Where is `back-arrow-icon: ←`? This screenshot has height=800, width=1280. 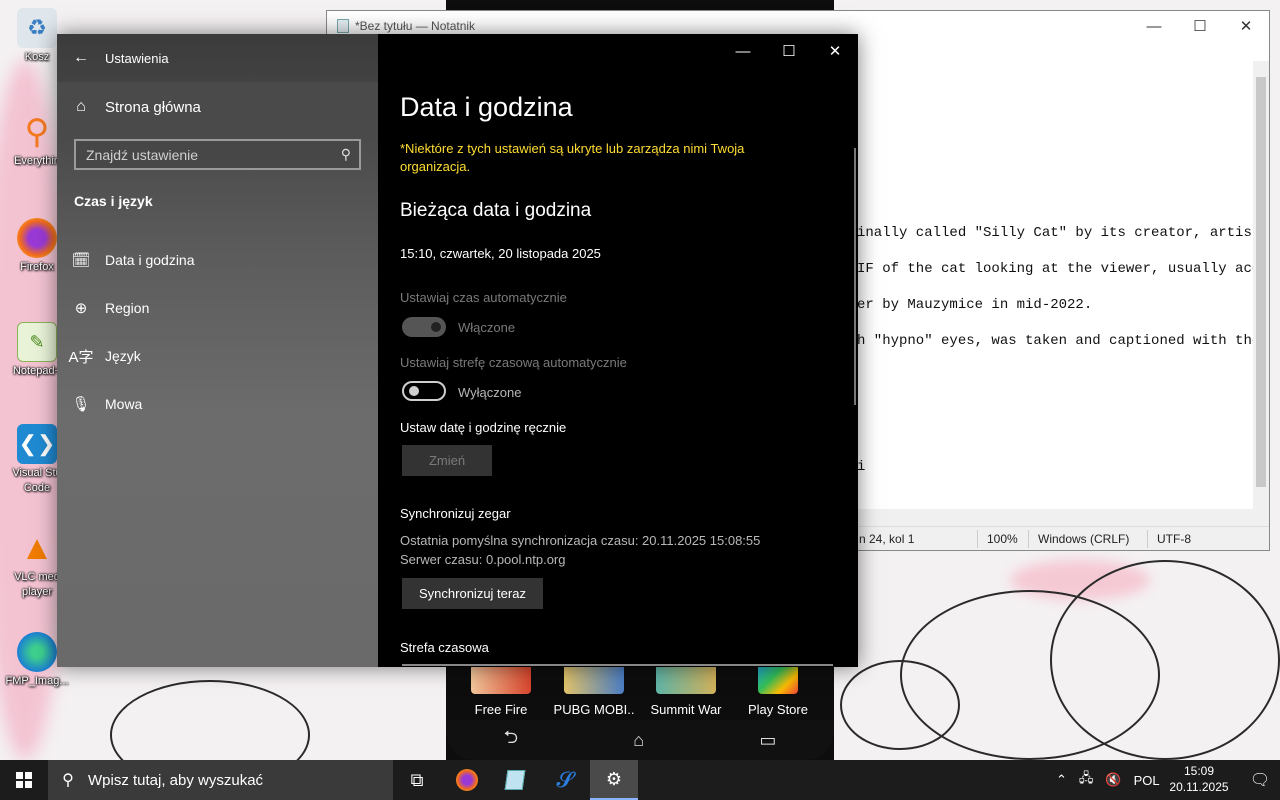
back-arrow-icon: ← is located at coordinates (81, 58).